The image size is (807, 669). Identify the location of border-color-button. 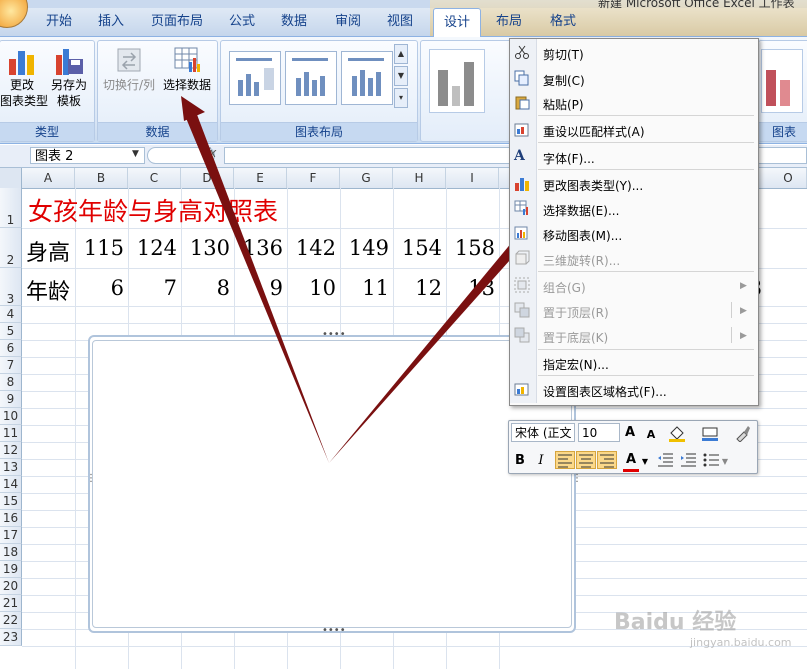
(712, 433).